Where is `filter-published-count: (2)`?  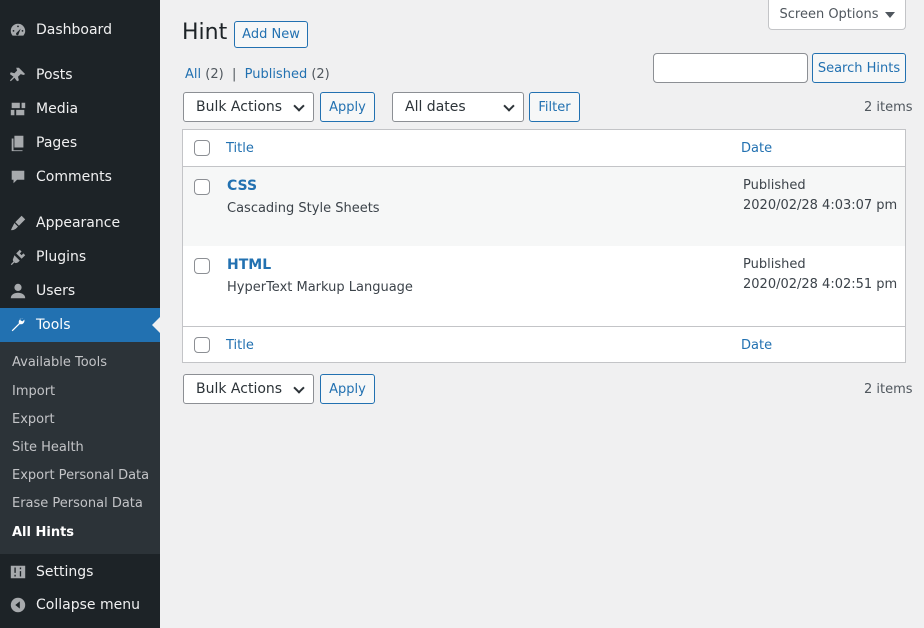
filter-published-count: (2) is located at coordinates (320, 74).